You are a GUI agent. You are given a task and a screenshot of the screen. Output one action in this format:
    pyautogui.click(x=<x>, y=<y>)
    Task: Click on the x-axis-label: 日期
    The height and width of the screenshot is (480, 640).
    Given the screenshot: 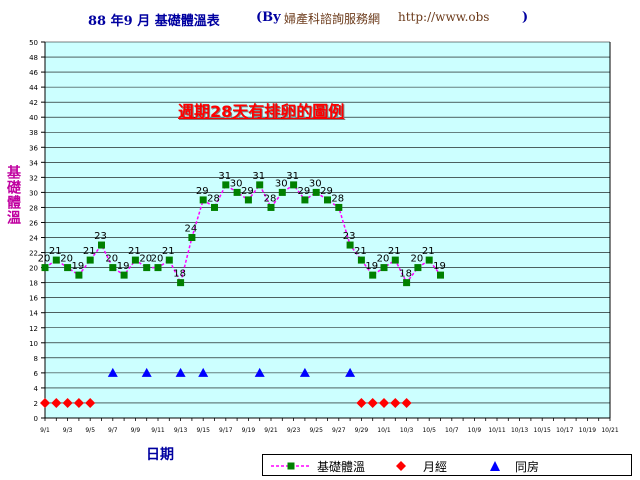 What is the action you would take?
    pyautogui.click(x=160, y=455)
    